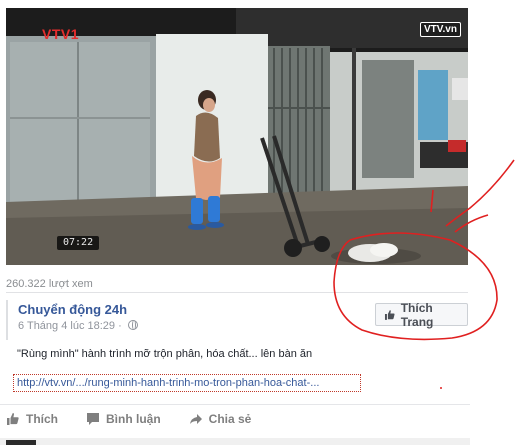  I want to click on video-duration: 07:22, so click(78, 243).